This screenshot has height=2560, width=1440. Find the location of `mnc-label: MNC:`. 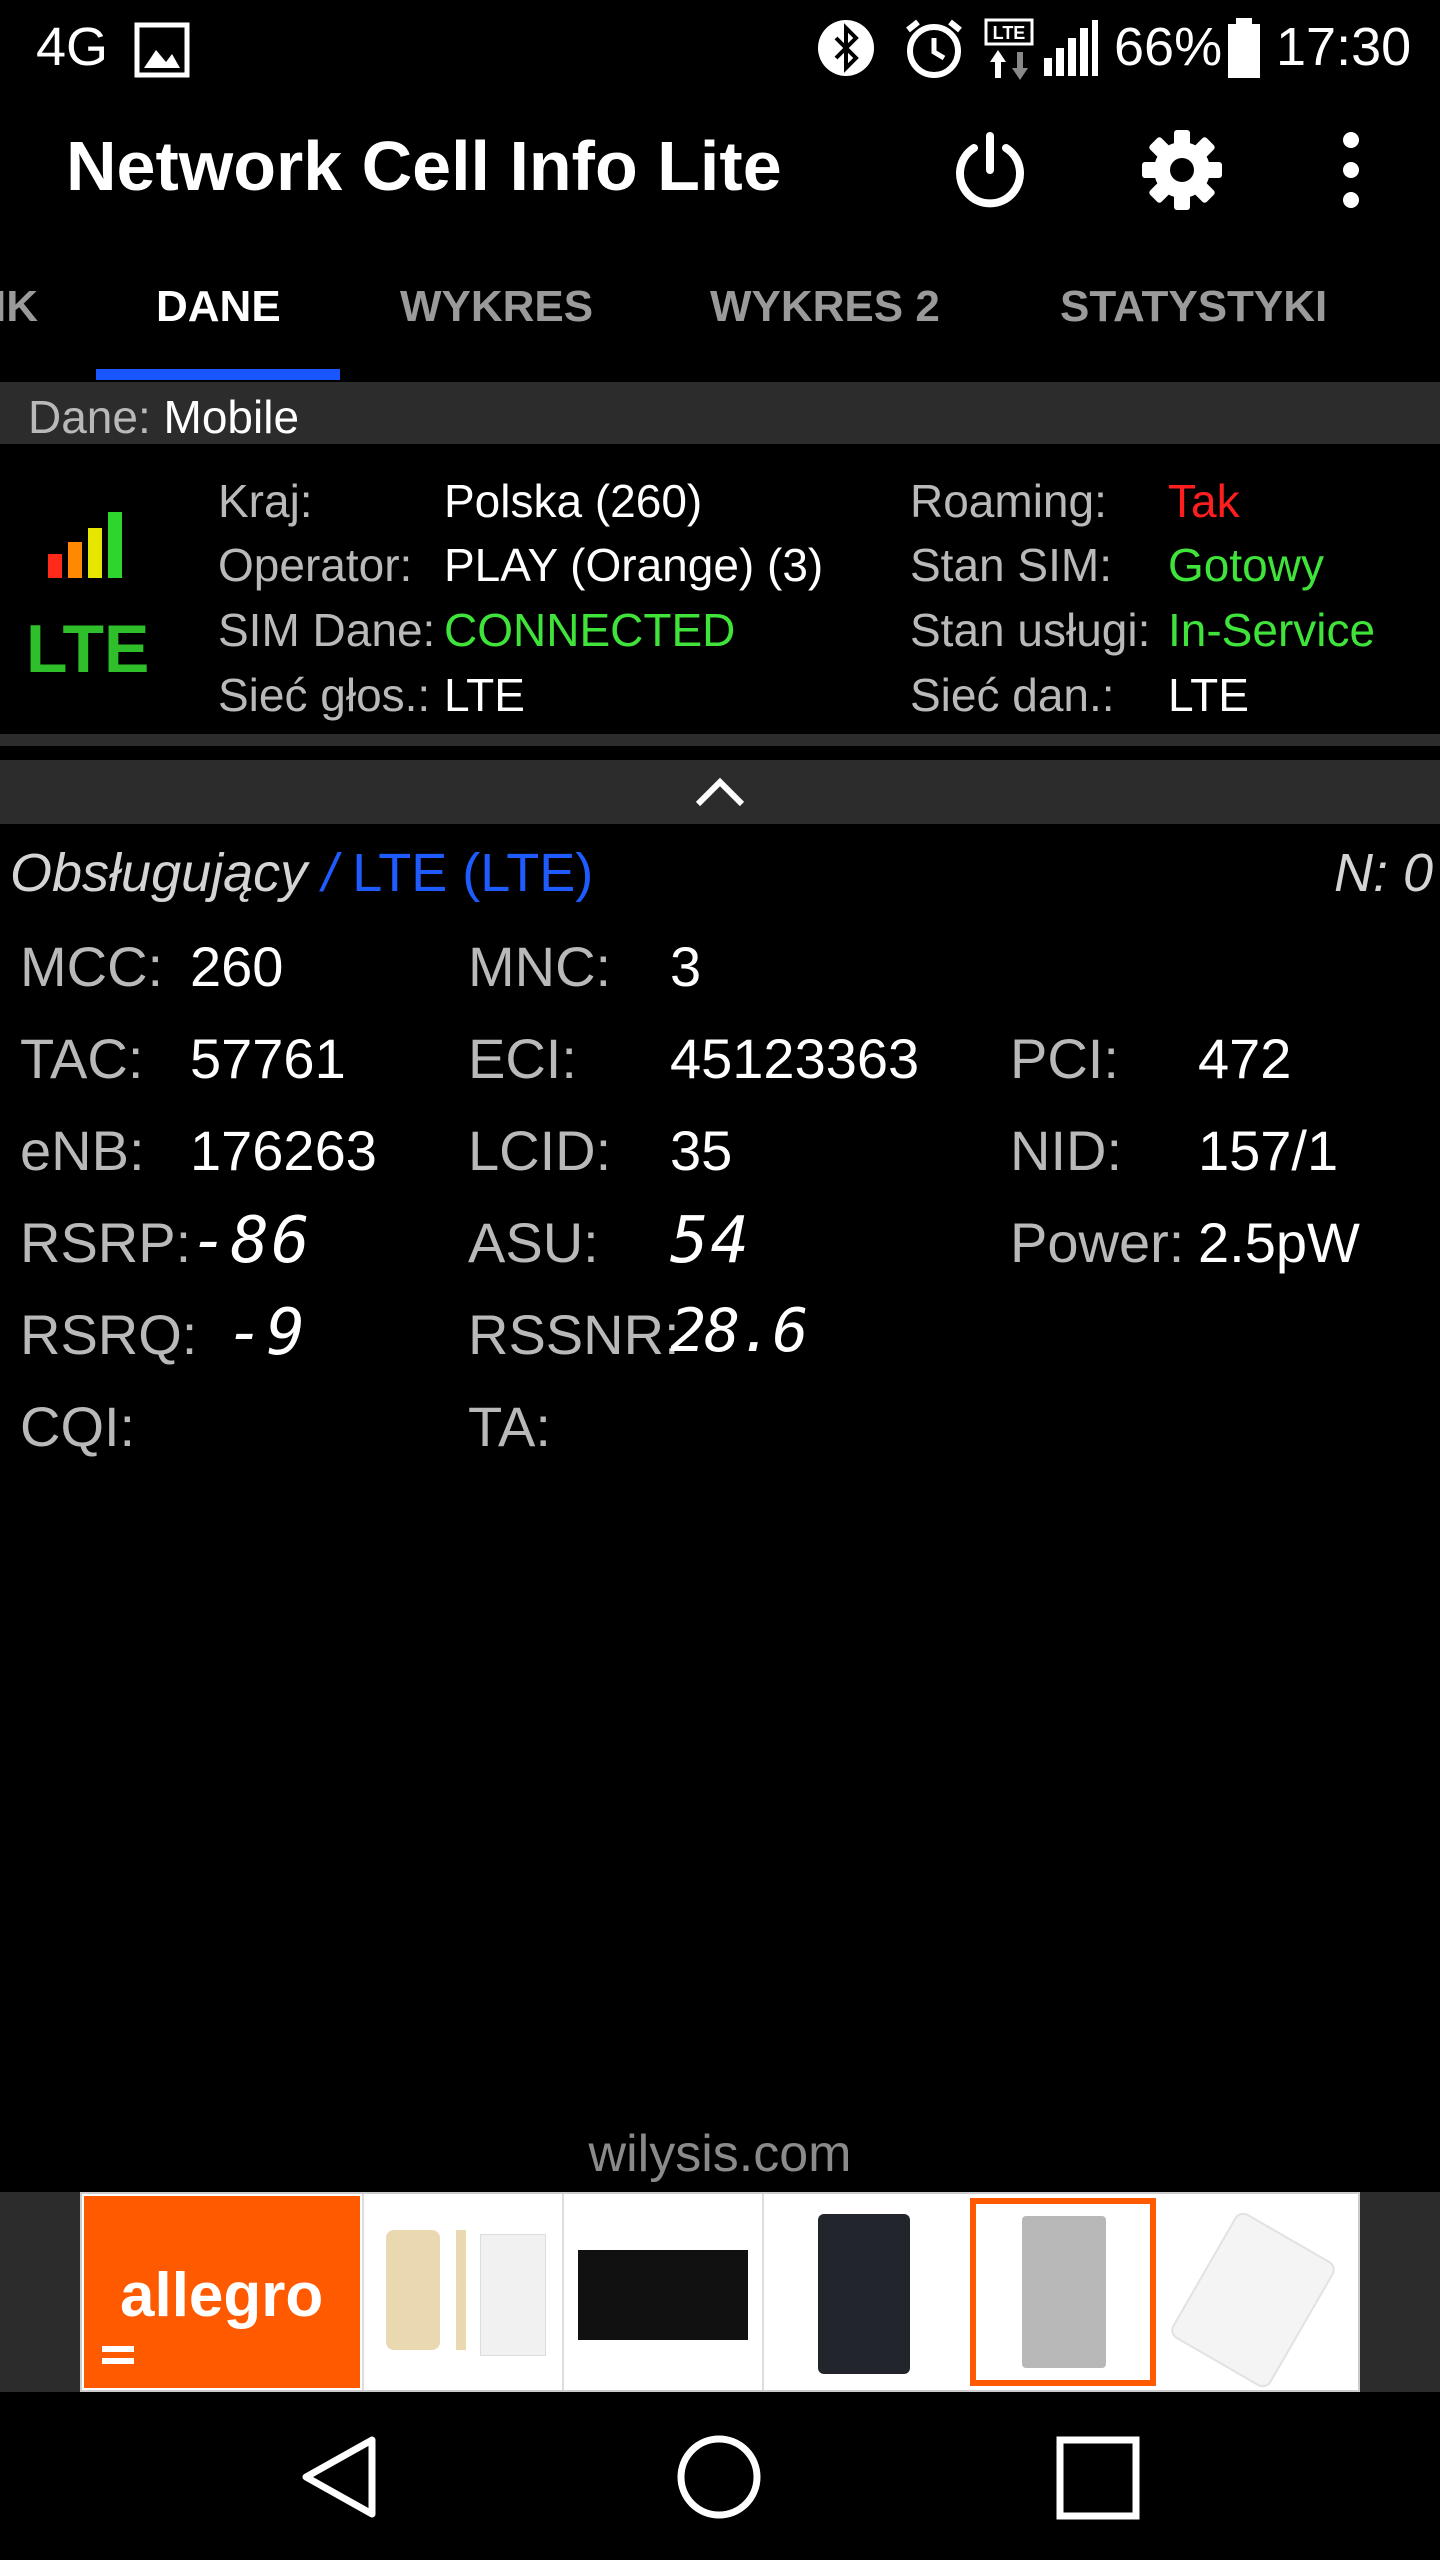

mnc-label: MNC: is located at coordinates (540, 966).